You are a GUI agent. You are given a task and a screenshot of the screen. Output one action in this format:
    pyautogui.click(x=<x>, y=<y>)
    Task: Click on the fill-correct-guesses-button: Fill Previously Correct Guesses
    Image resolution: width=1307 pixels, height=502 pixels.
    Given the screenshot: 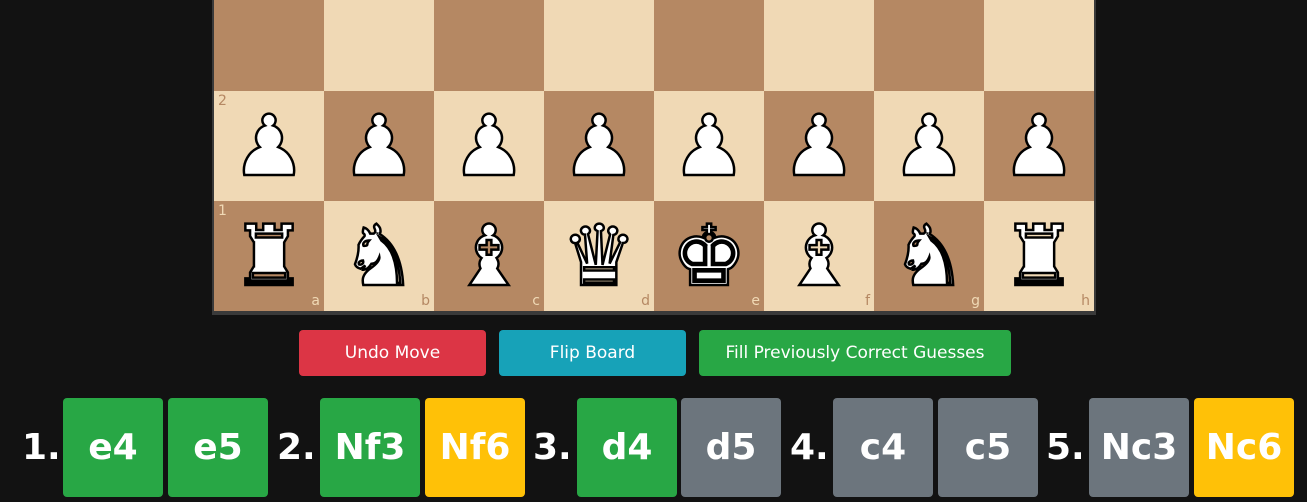 What is the action you would take?
    pyautogui.click(x=855, y=353)
    